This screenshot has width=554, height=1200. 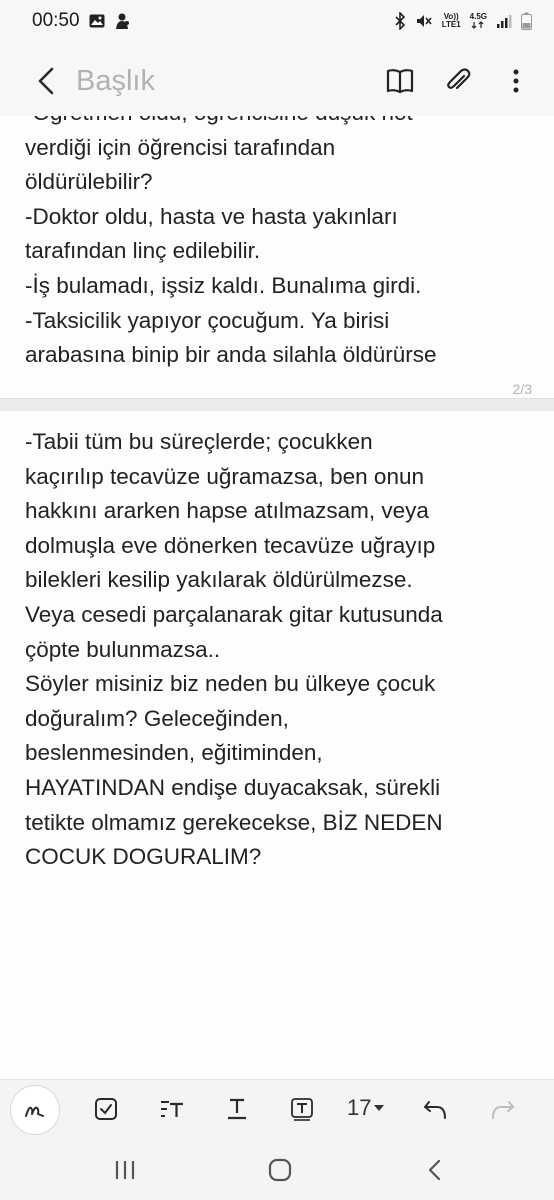 I want to click on gallery-notification-icon, so click(x=97, y=21).